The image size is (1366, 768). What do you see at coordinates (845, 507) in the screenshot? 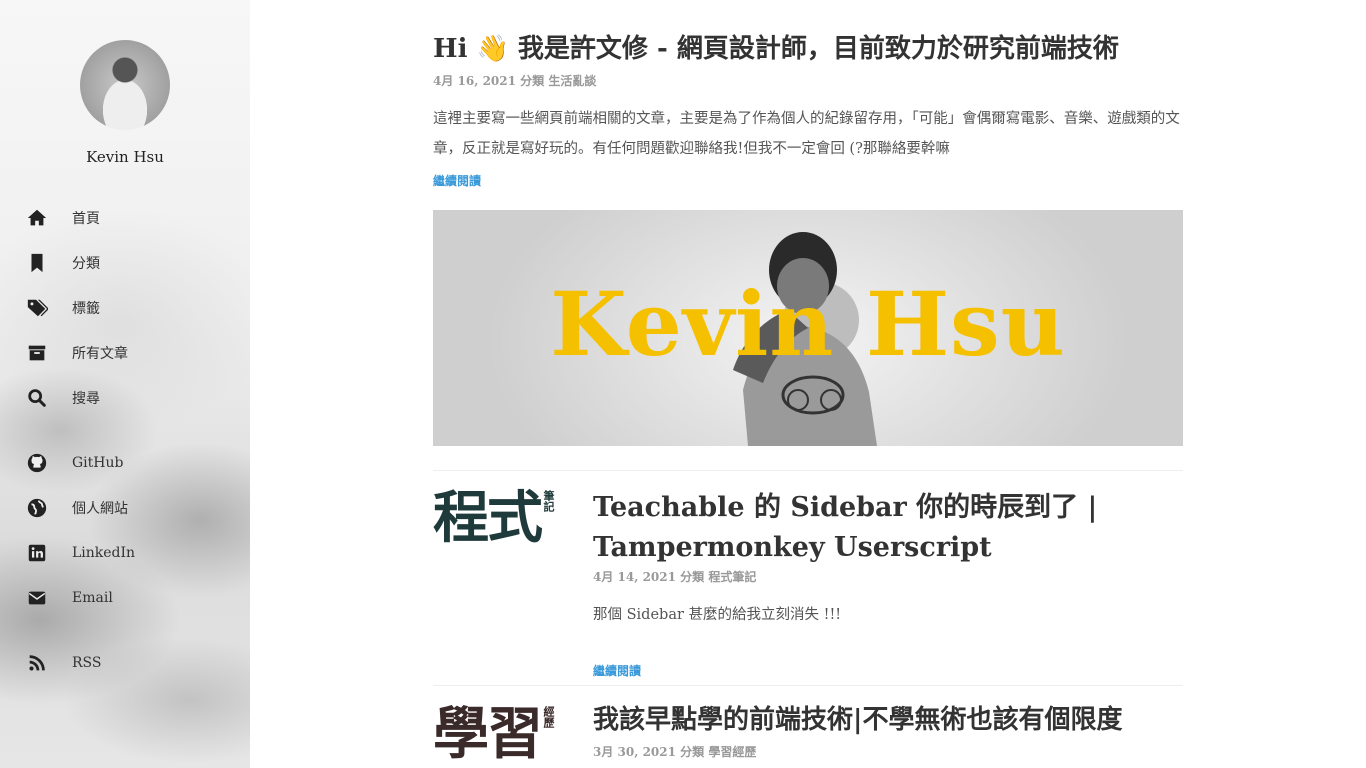
I see `post-title-line: Teachable 的 Sidebar 你的時辰到了 |` at bounding box center [845, 507].